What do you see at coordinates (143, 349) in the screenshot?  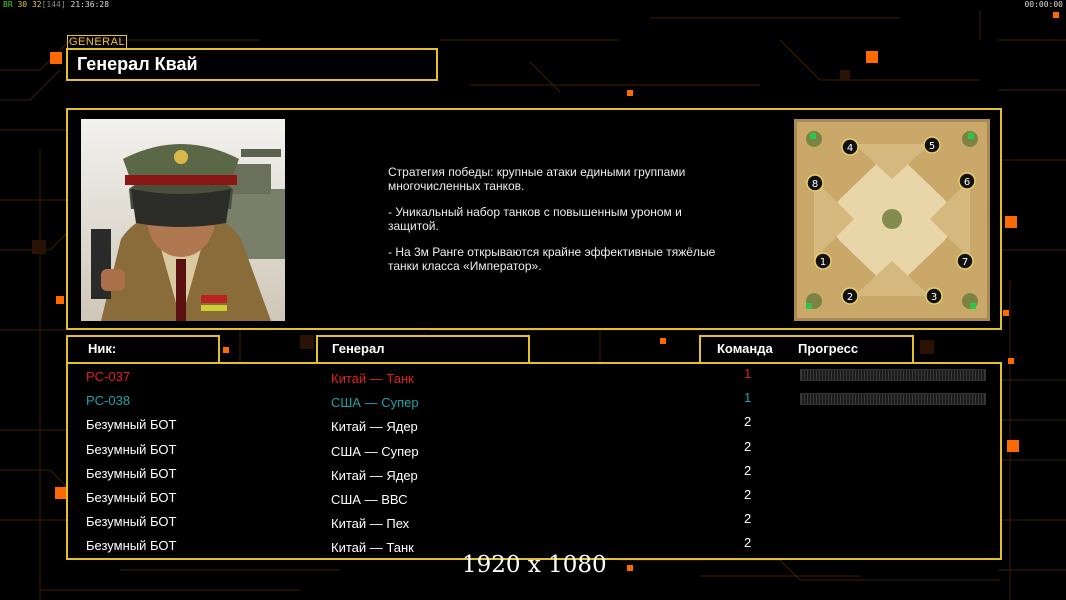 I see `nick-column-header: Ник:` at bounding box center [143, 349].